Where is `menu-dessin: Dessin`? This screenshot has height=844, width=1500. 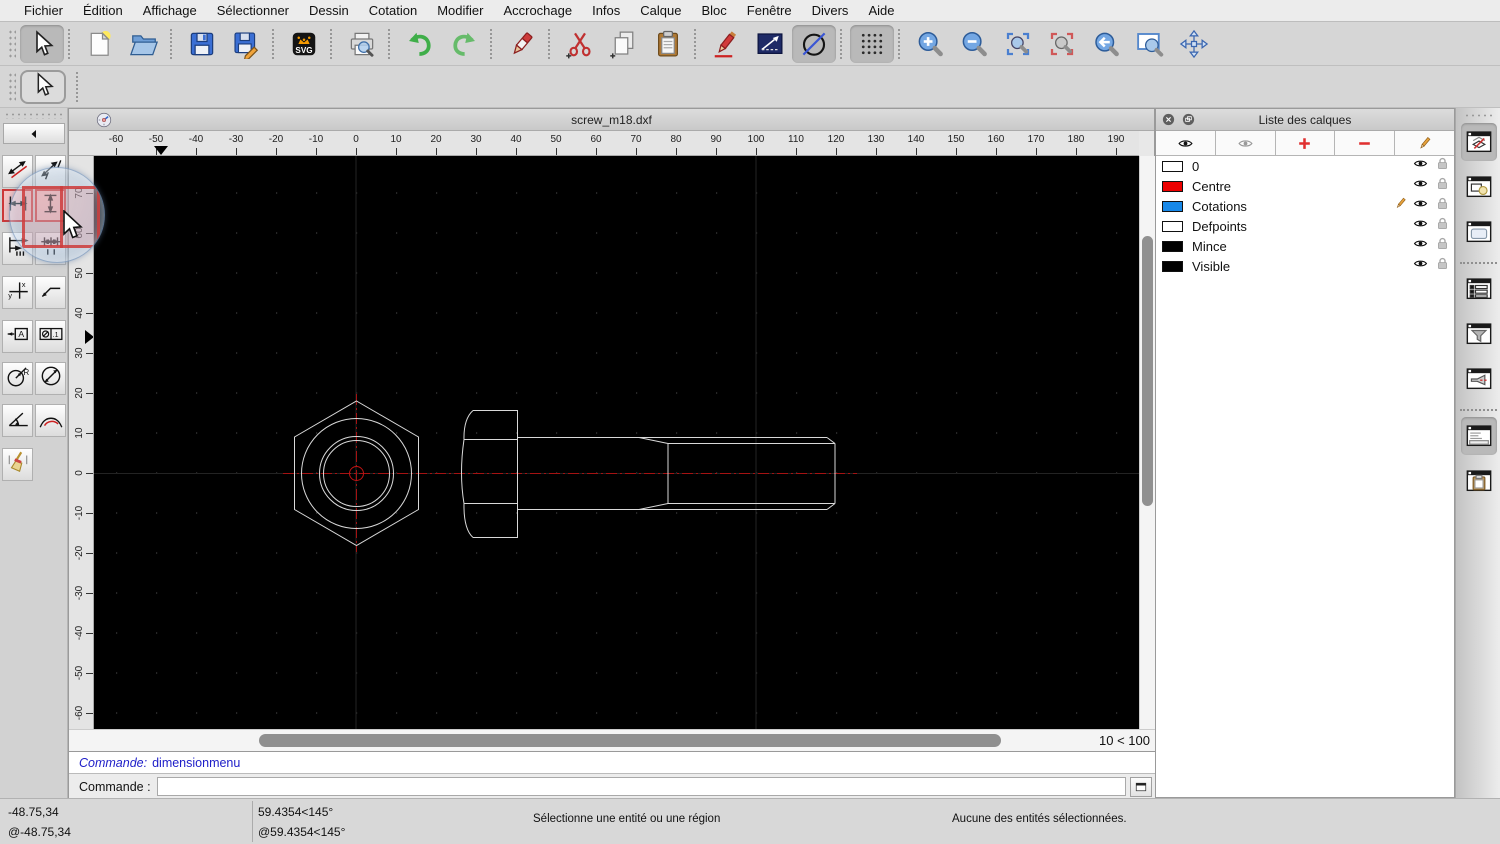 menu-dessin: Dessin is located at coordinates (329, 10).